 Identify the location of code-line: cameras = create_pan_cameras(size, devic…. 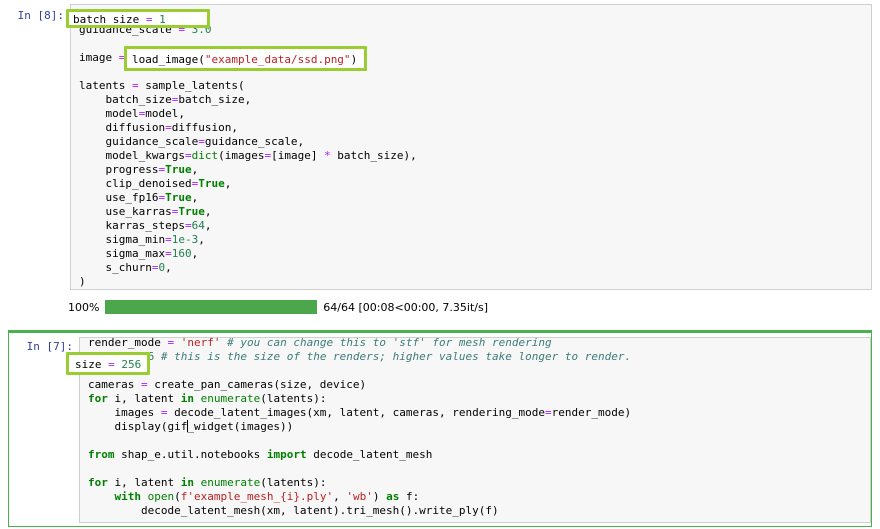
(227, 384).